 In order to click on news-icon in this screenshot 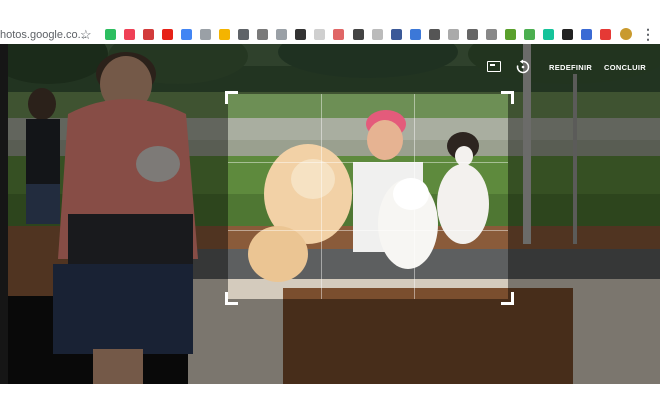, I will do `click(472, 34)`.